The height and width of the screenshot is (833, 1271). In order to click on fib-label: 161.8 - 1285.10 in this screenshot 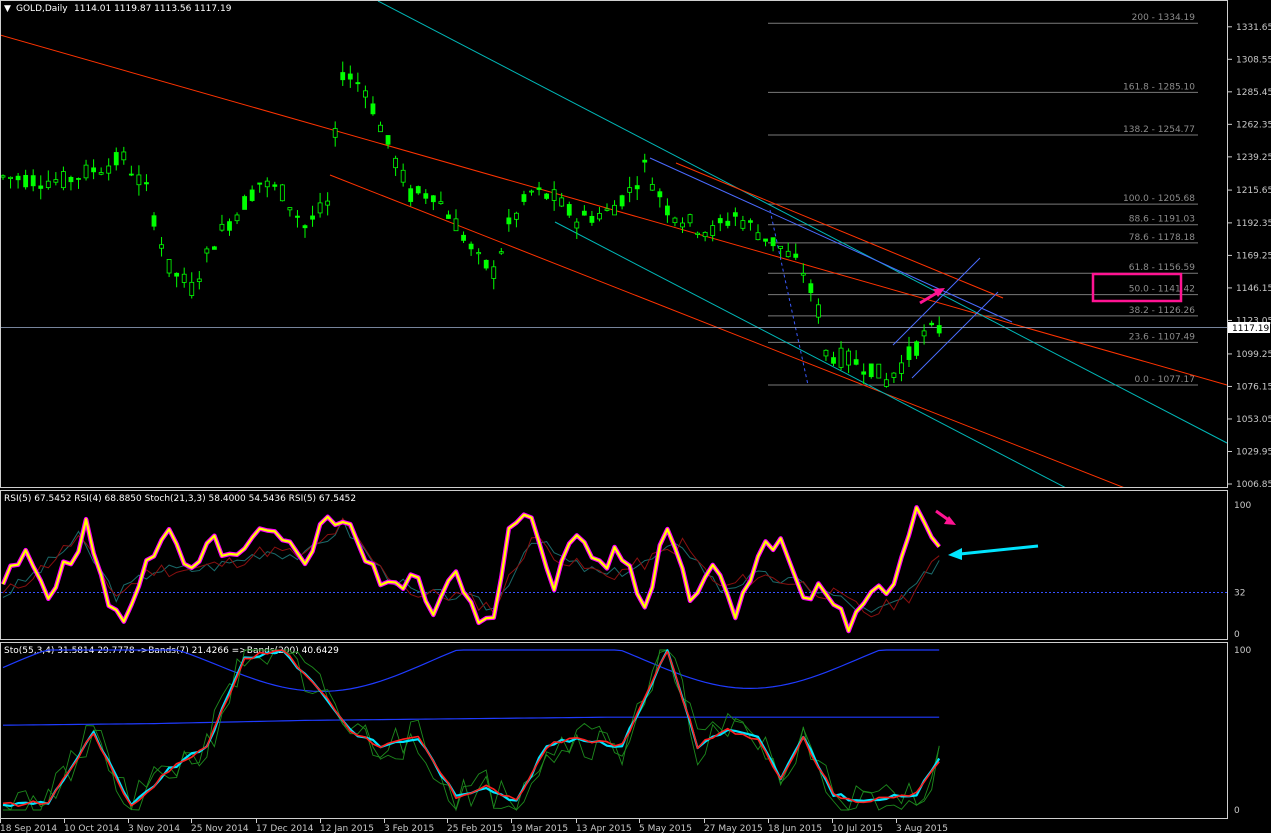, I will do `click(1159, 87)`.